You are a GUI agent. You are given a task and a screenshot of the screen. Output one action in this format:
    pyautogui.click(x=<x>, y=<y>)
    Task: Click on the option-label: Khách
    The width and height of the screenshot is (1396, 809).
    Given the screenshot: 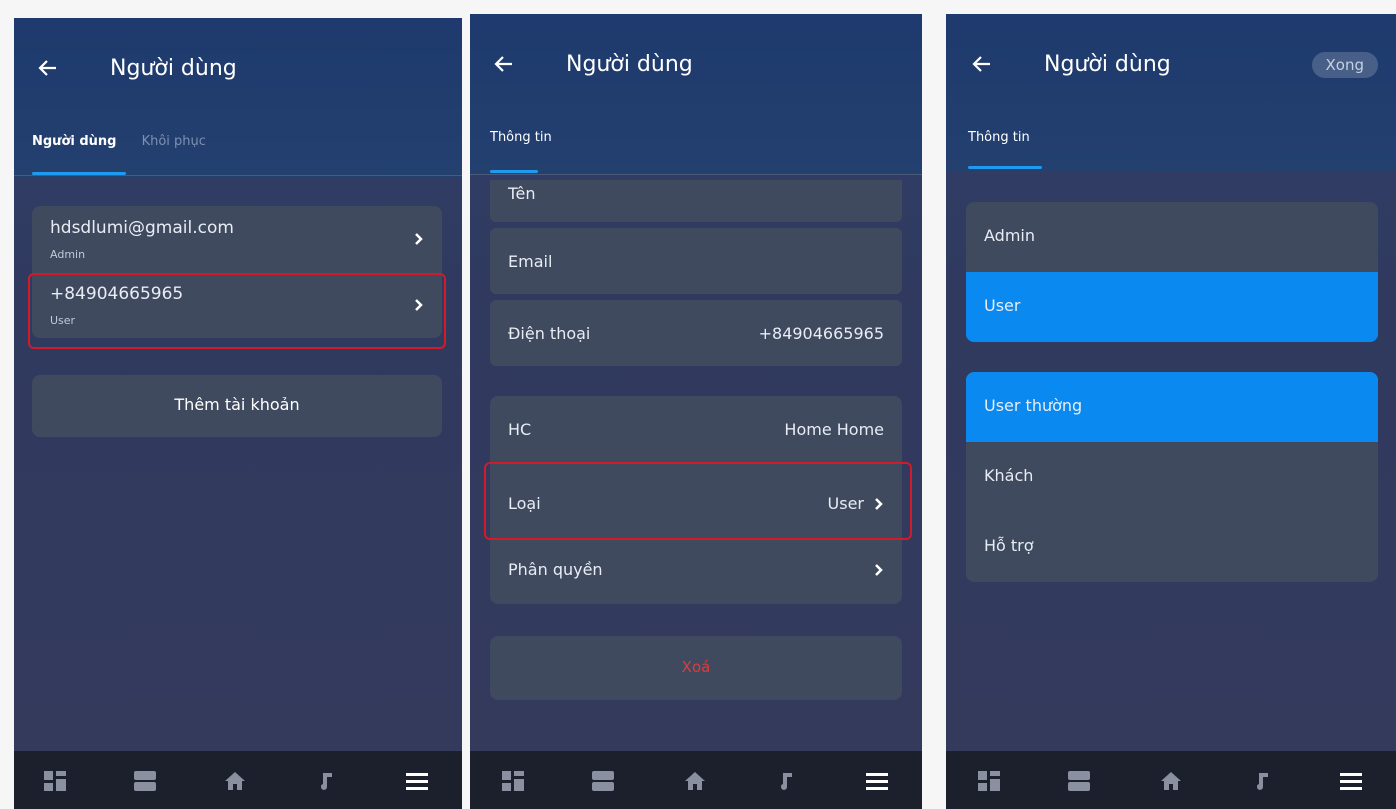 What is the action you would take?
    pyautogui.click(x=1009, y=475)
    